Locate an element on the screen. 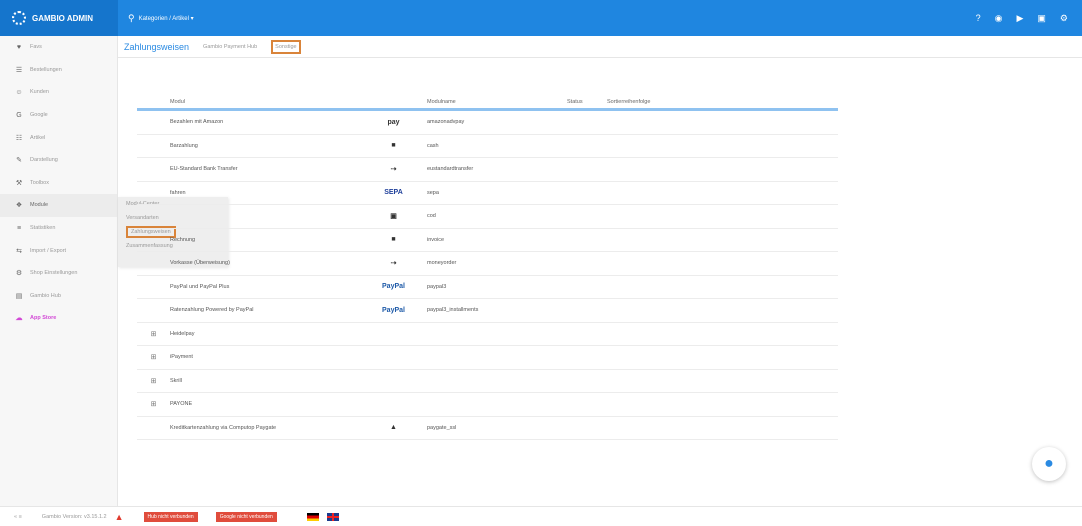  table-row: ⊞ PAYONE is located at coordinates (487, 405).